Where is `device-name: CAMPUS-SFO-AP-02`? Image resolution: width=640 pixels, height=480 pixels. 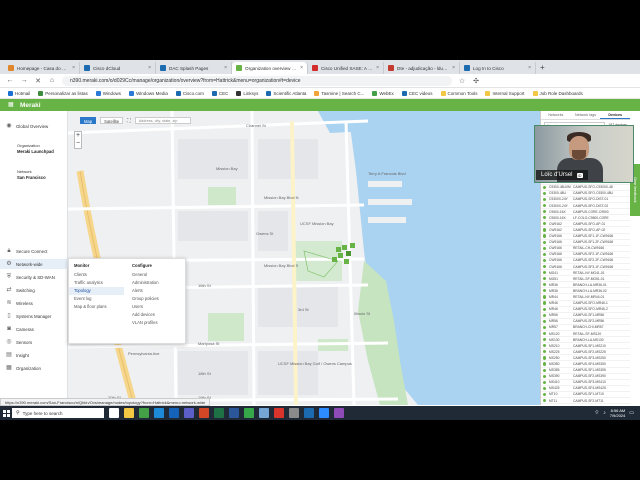 device-name: CAMPUS-SFO-AP-02 is located at coordinates (601, 230).